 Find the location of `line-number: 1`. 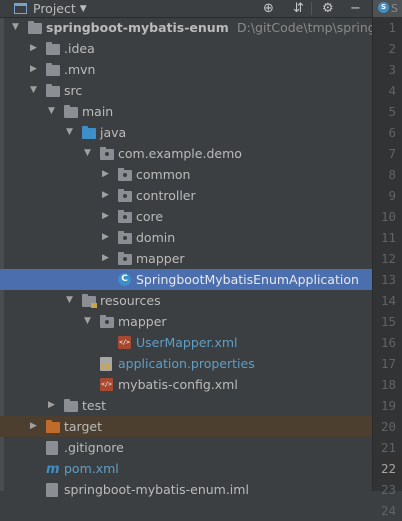

line-number: 1 is located at coordinates (384, 27).